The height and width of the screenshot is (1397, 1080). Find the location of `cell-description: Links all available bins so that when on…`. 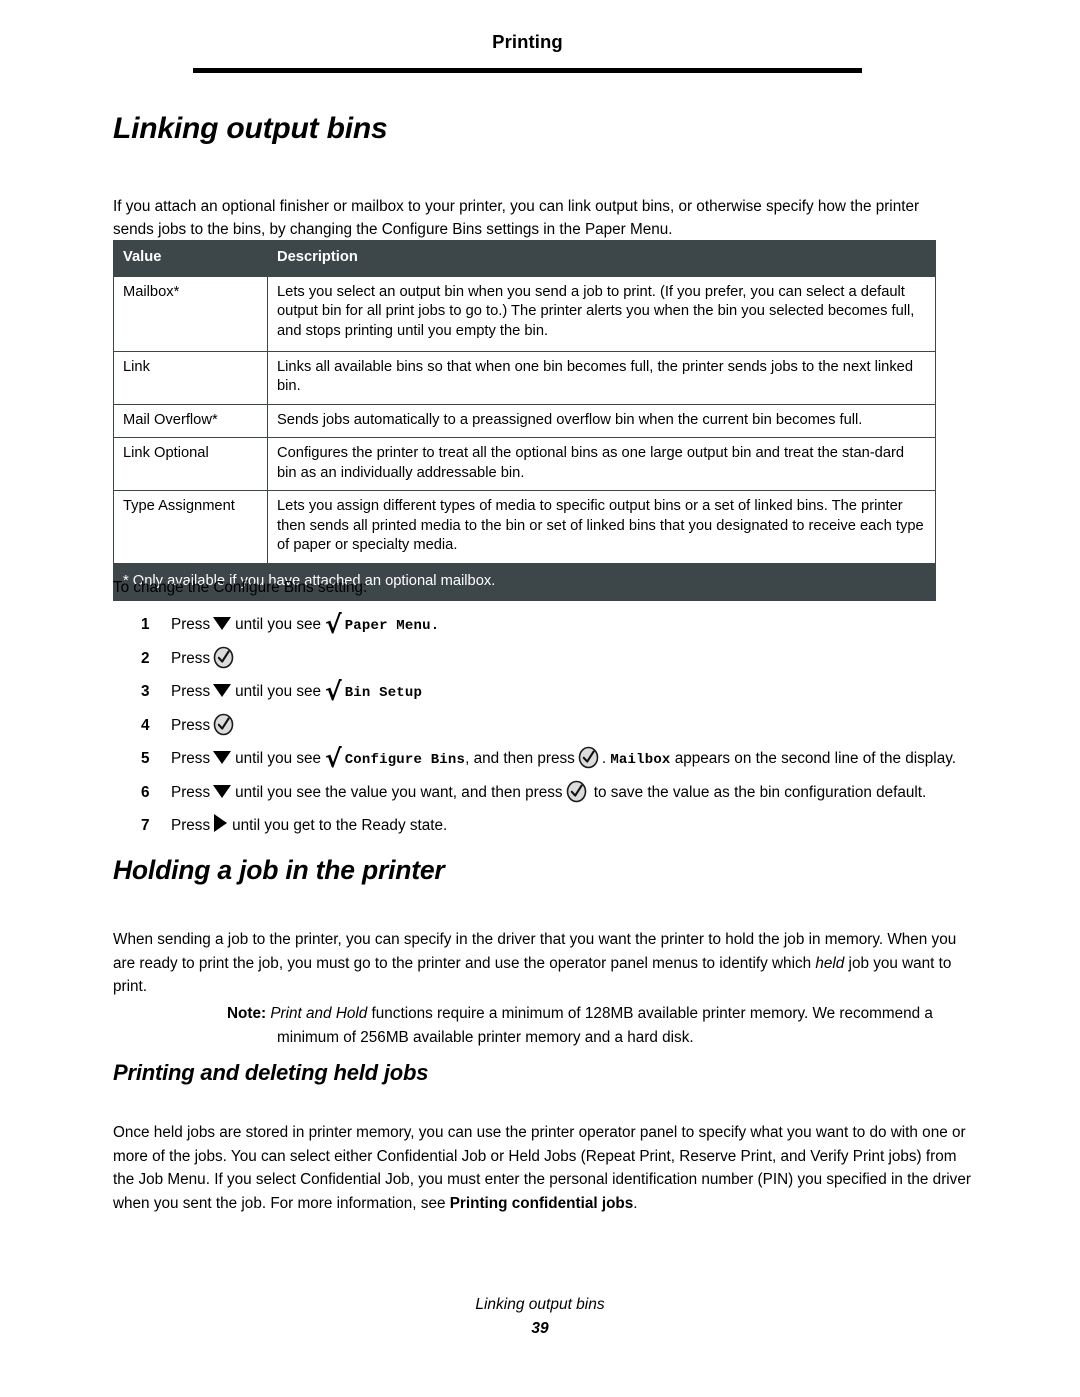

cell-description: Links all available bins so that when on… is located at coordinates (601, 377).